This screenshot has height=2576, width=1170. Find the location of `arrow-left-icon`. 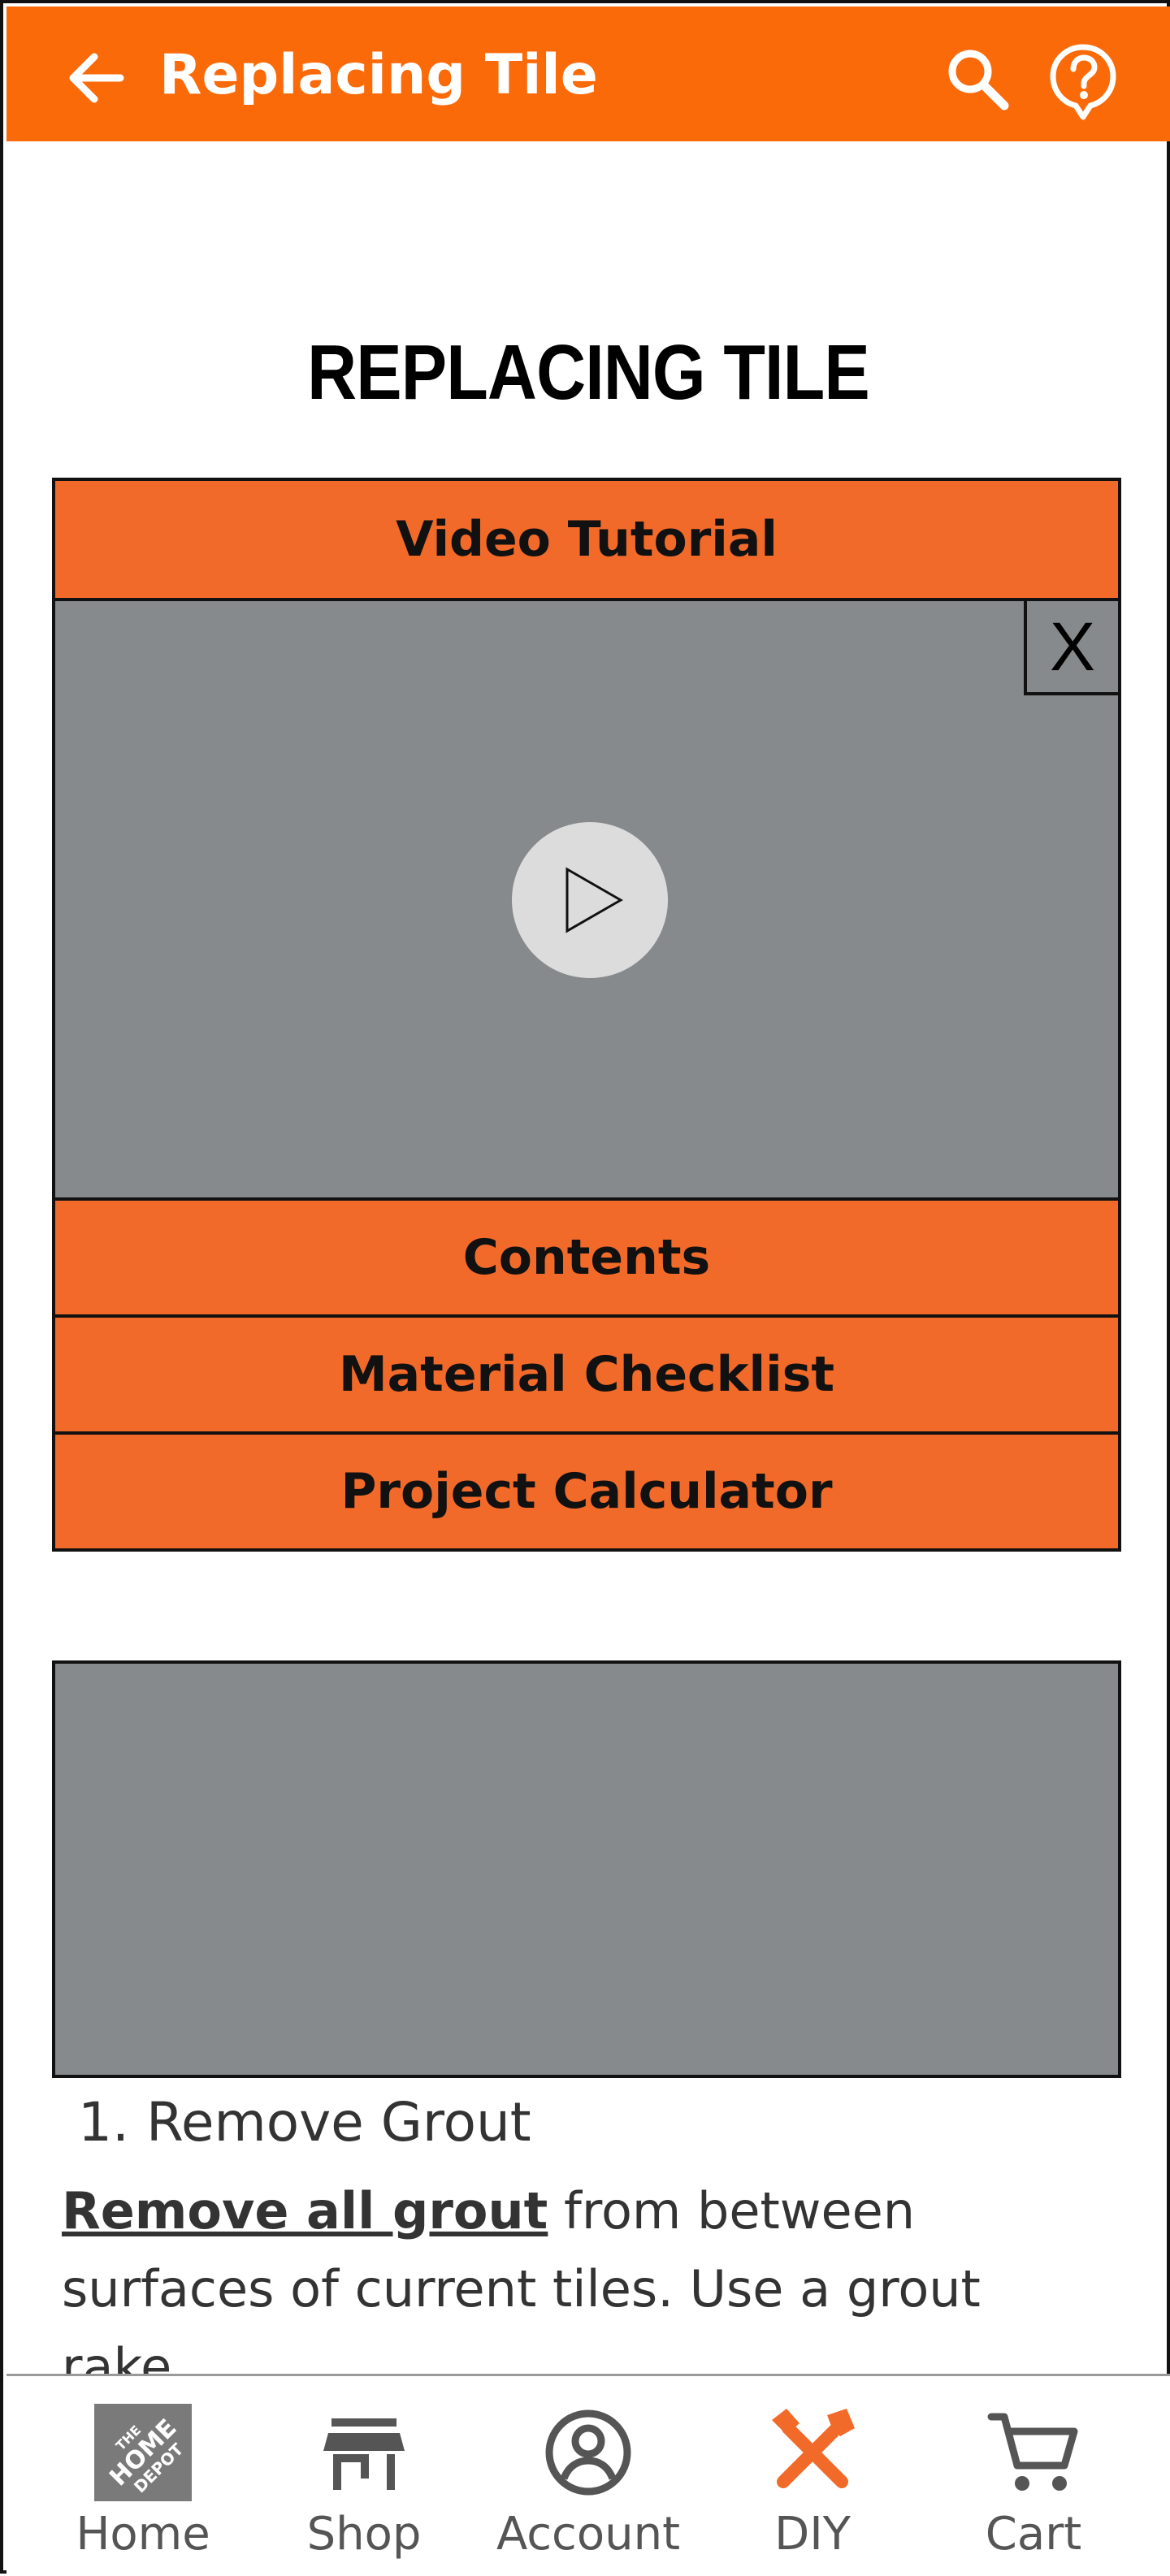

arrow-left-icon is located at coordinates (95, 77).